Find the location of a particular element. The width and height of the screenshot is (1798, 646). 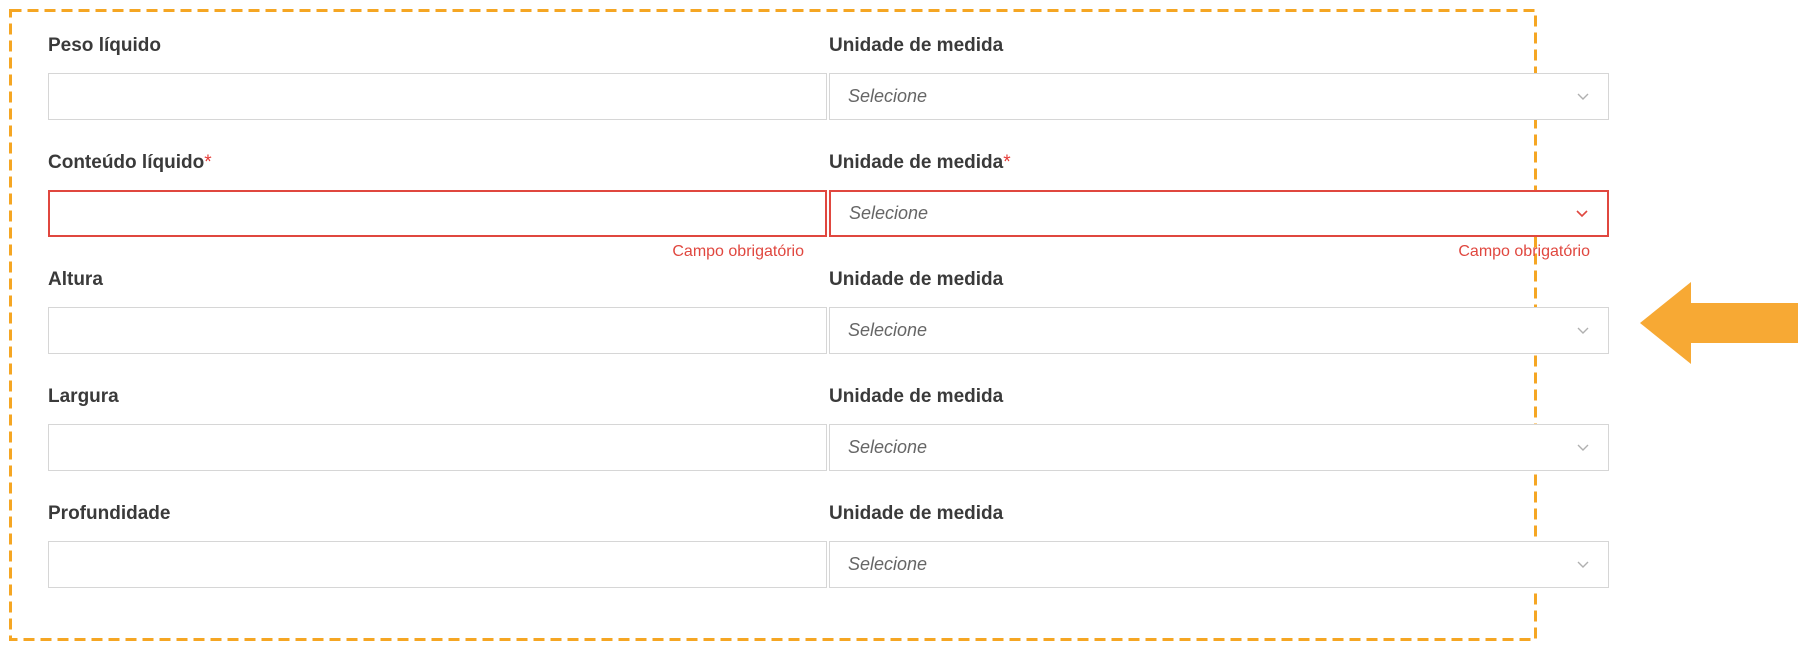

altura-label: Altura is located at coordinates (75, 279).